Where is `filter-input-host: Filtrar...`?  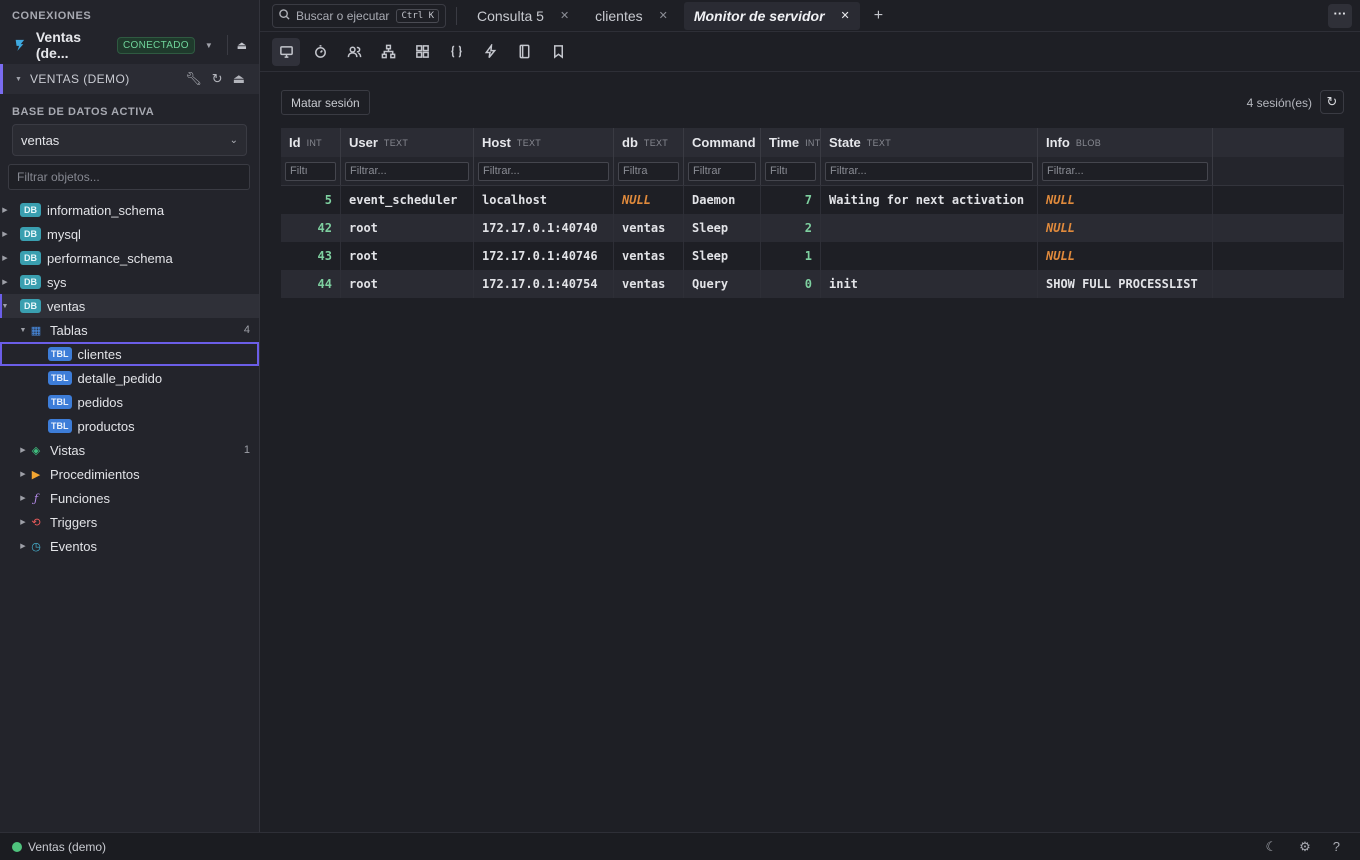 filter-input-host: Filtrar... is located at coordinates (543, 171).